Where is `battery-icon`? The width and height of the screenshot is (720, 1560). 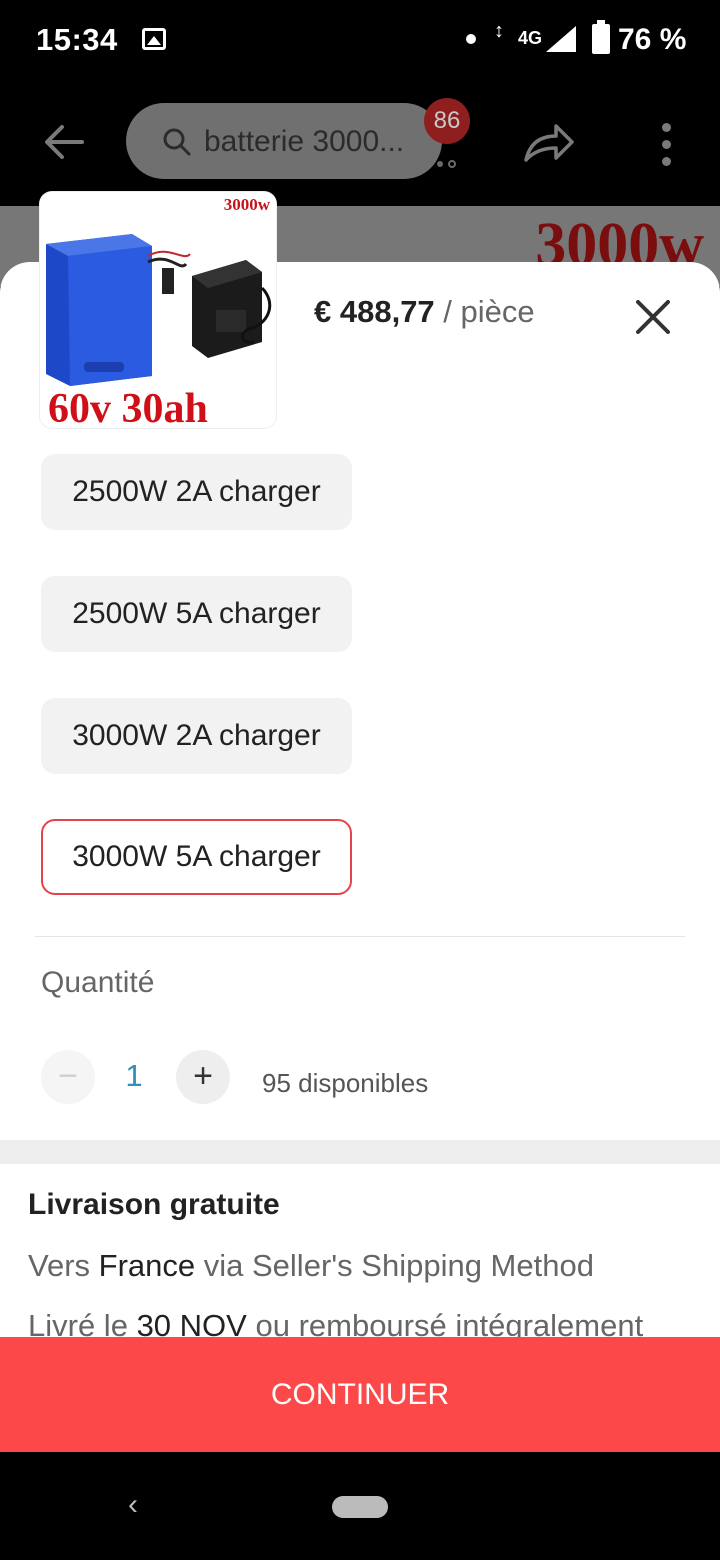
battery-icon is located at coordinates (601, 37).